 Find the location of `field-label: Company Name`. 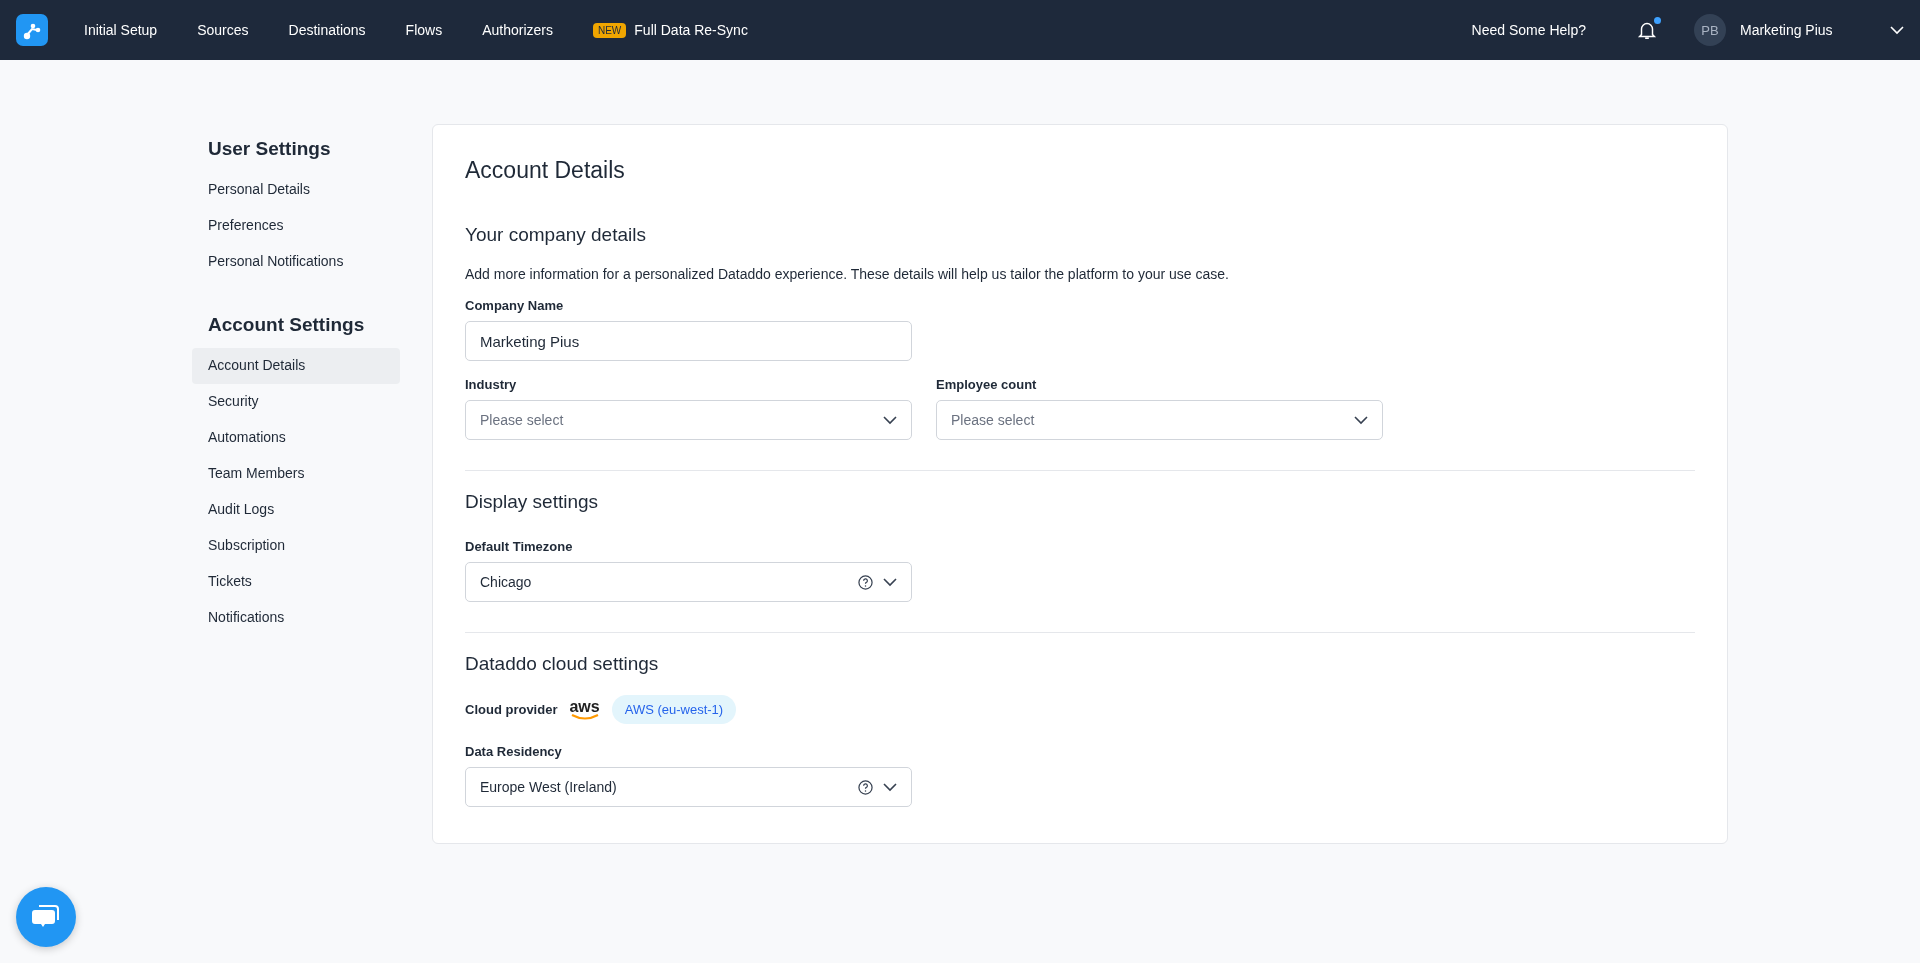

field-label: Company Name is located at coordinates (515, 305).